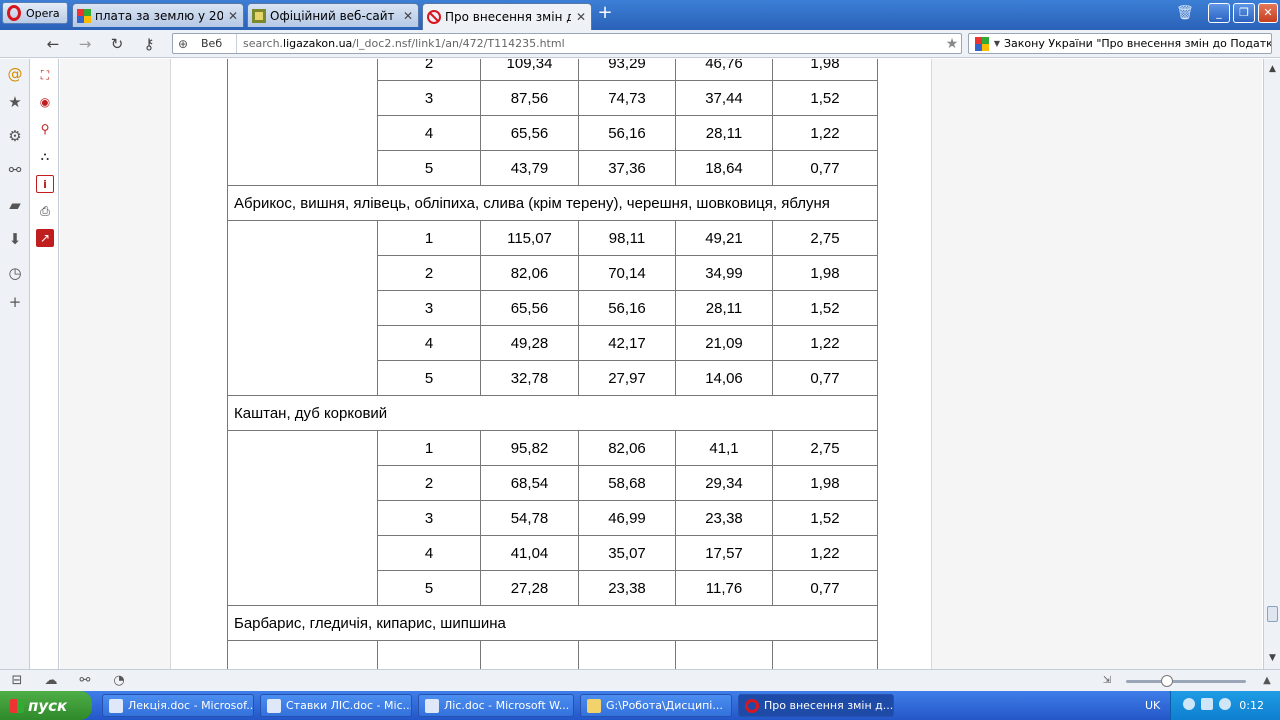 The image size is (1280, 720). What do you see at coordinates (552, 413) in the screenshot?
I see `table-group-row: Каштан, дуб корковий` at bounding box center [552, 413].